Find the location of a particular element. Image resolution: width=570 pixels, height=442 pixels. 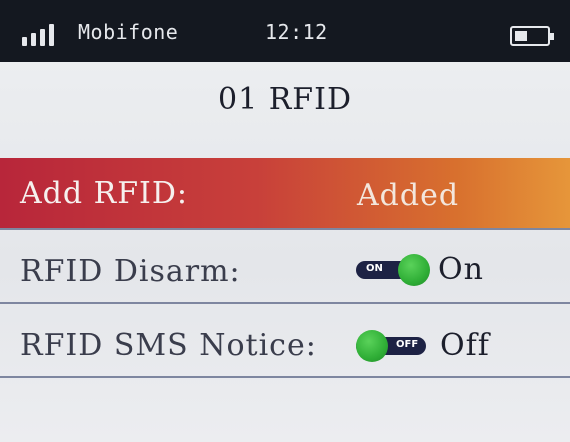

carrier-name: Mobifone is located at coordinates (128, 32).